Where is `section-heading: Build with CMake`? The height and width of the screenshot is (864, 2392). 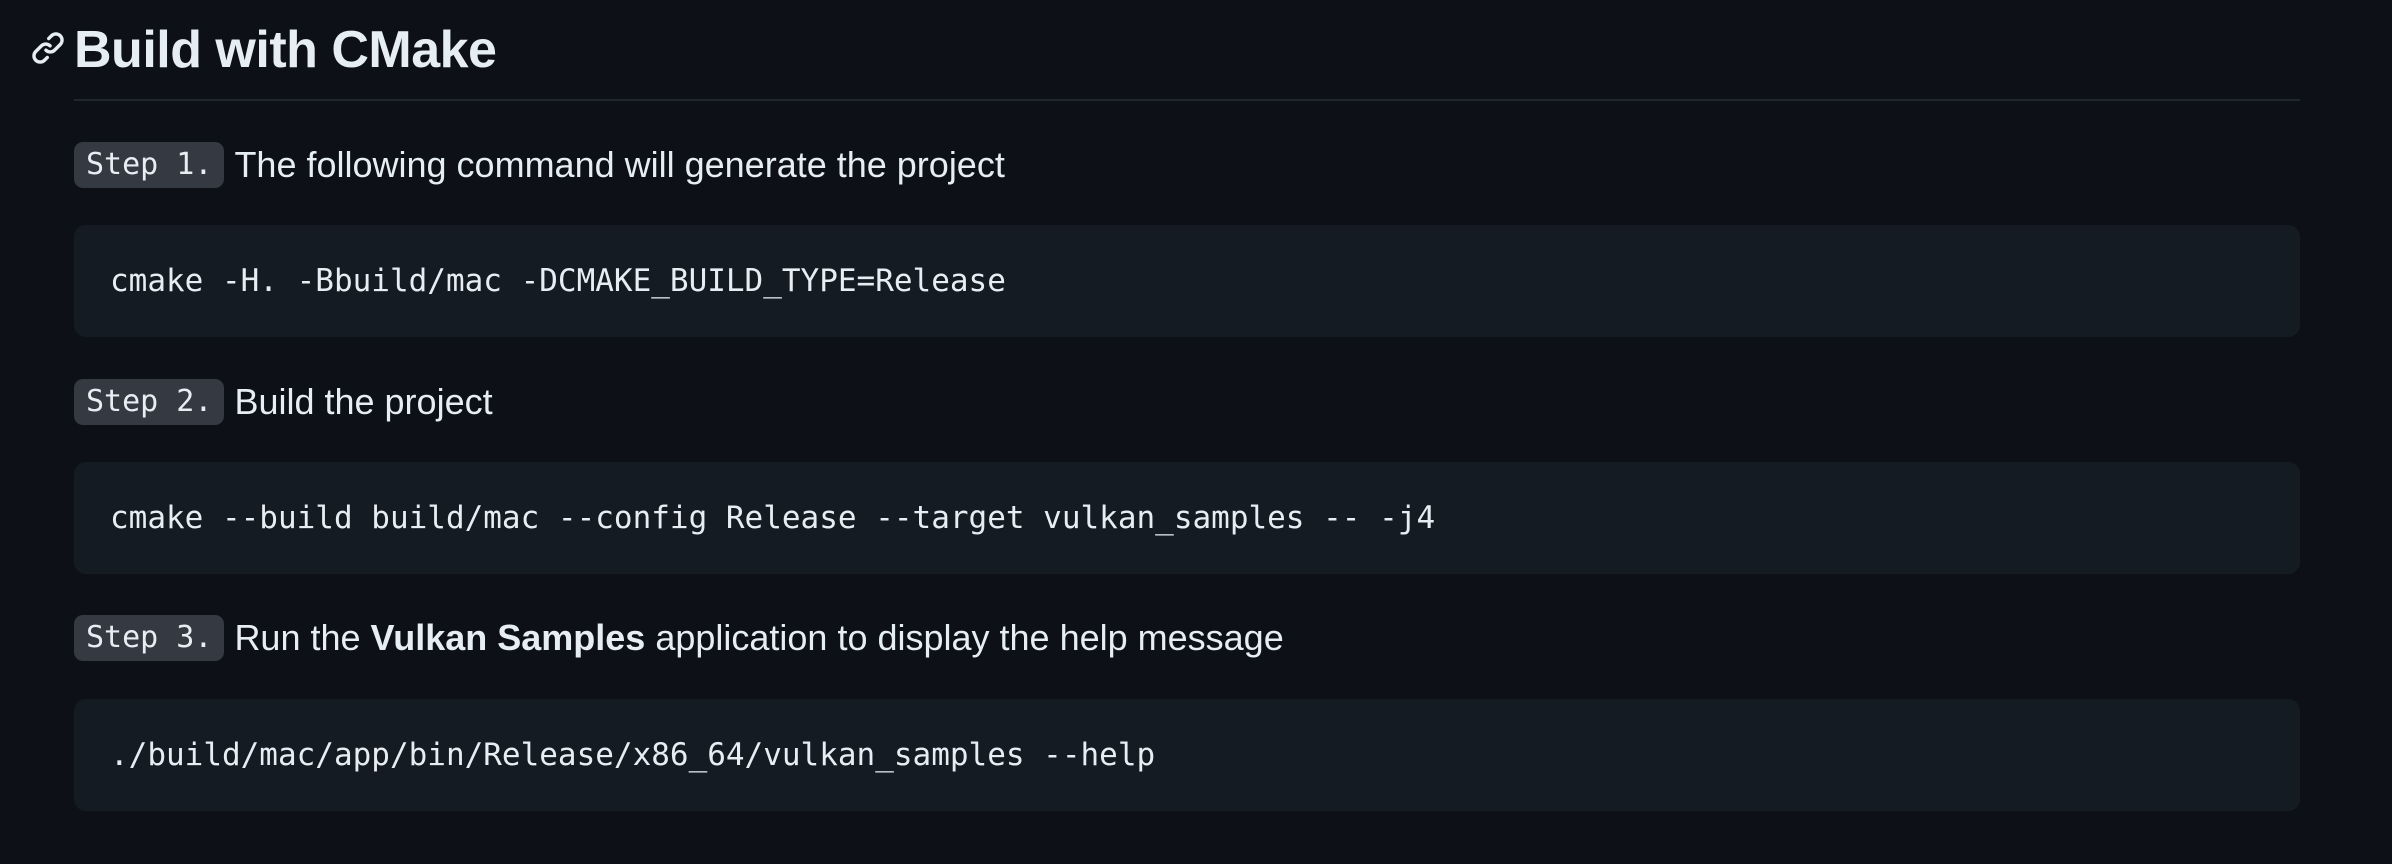
section-heading: Build with CMake is located at coordinates (1150, 50).